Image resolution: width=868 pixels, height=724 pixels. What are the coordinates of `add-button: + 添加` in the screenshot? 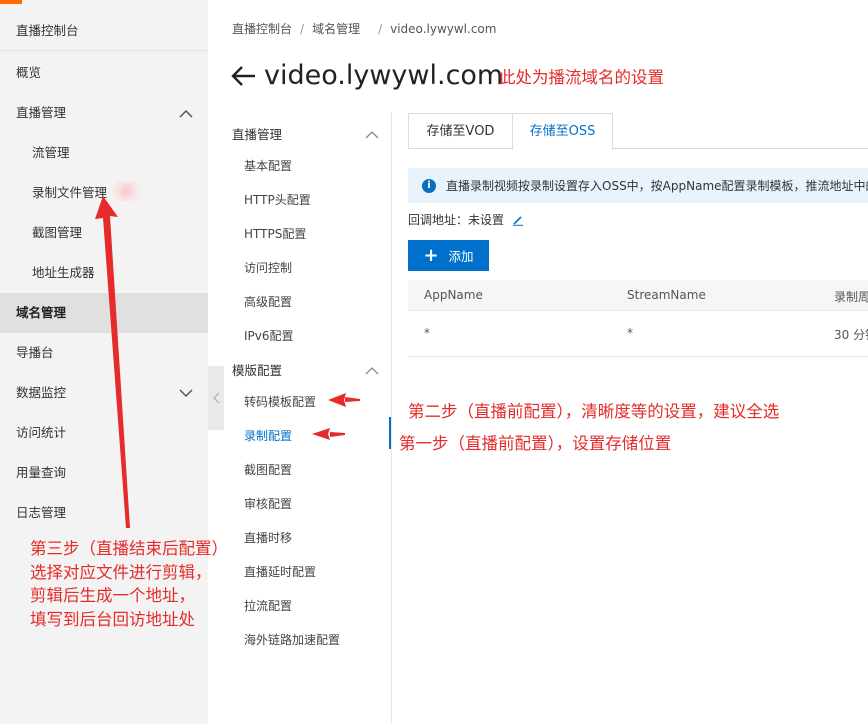 It's located at (448, 255).